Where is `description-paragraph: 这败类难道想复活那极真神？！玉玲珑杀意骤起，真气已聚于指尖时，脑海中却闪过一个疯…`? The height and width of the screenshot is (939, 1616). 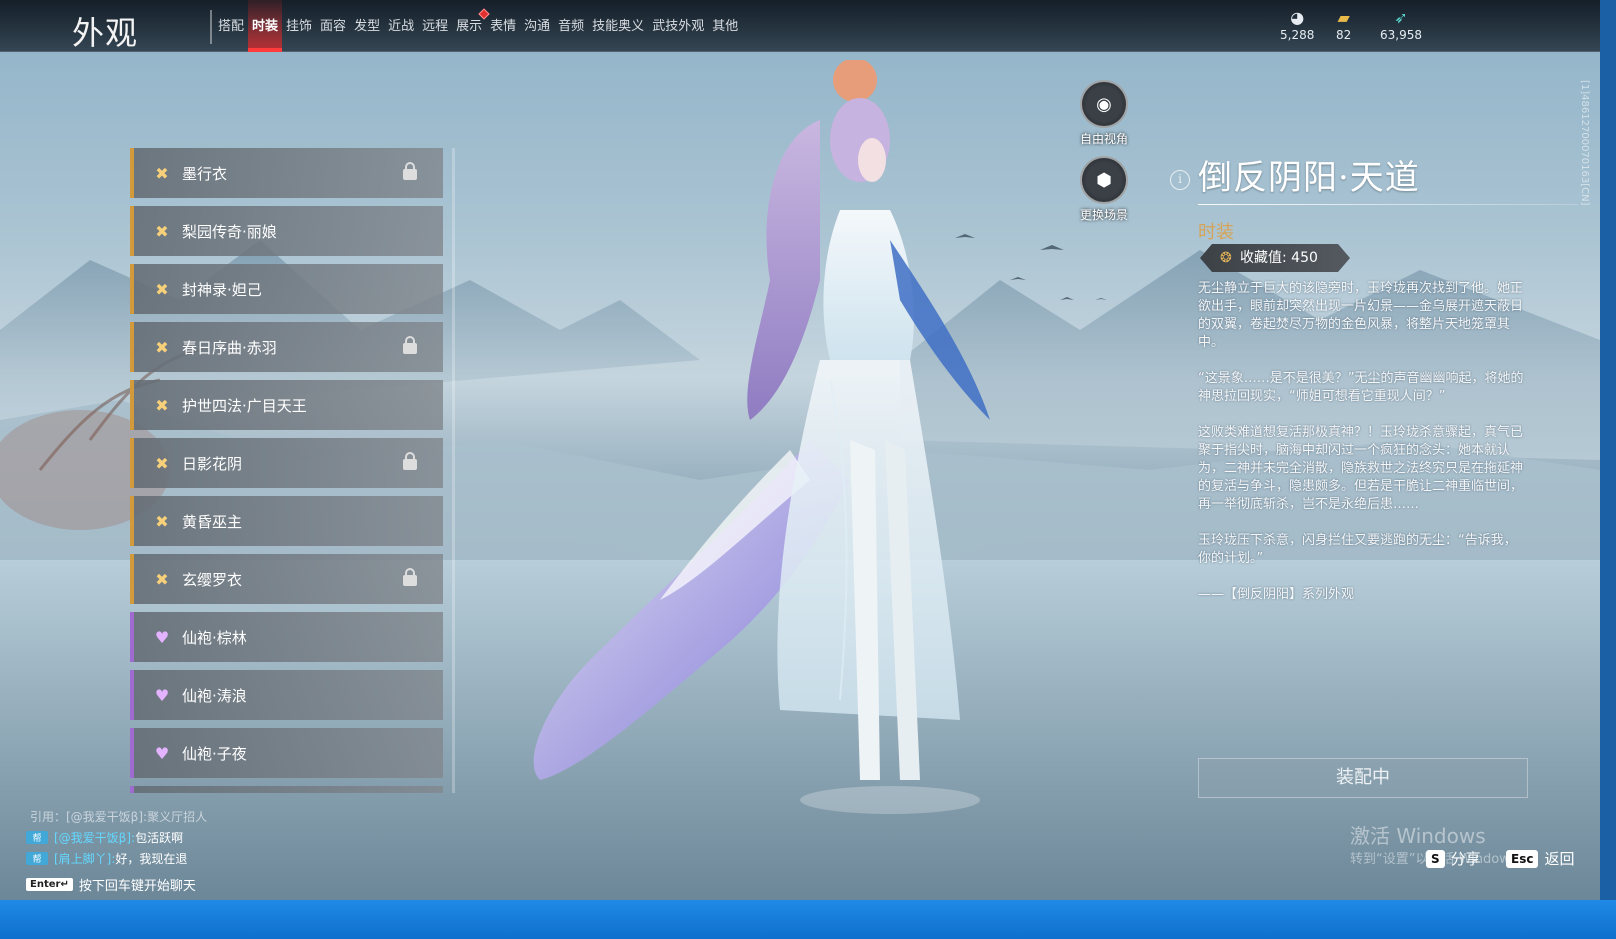
description-paragraph: 这败类难道想复活那极真神？！玉玲珑杀意骤起，真气已聚于指尖时，脑海中却闪过一个疯… is located at coordinates (1361, 468).